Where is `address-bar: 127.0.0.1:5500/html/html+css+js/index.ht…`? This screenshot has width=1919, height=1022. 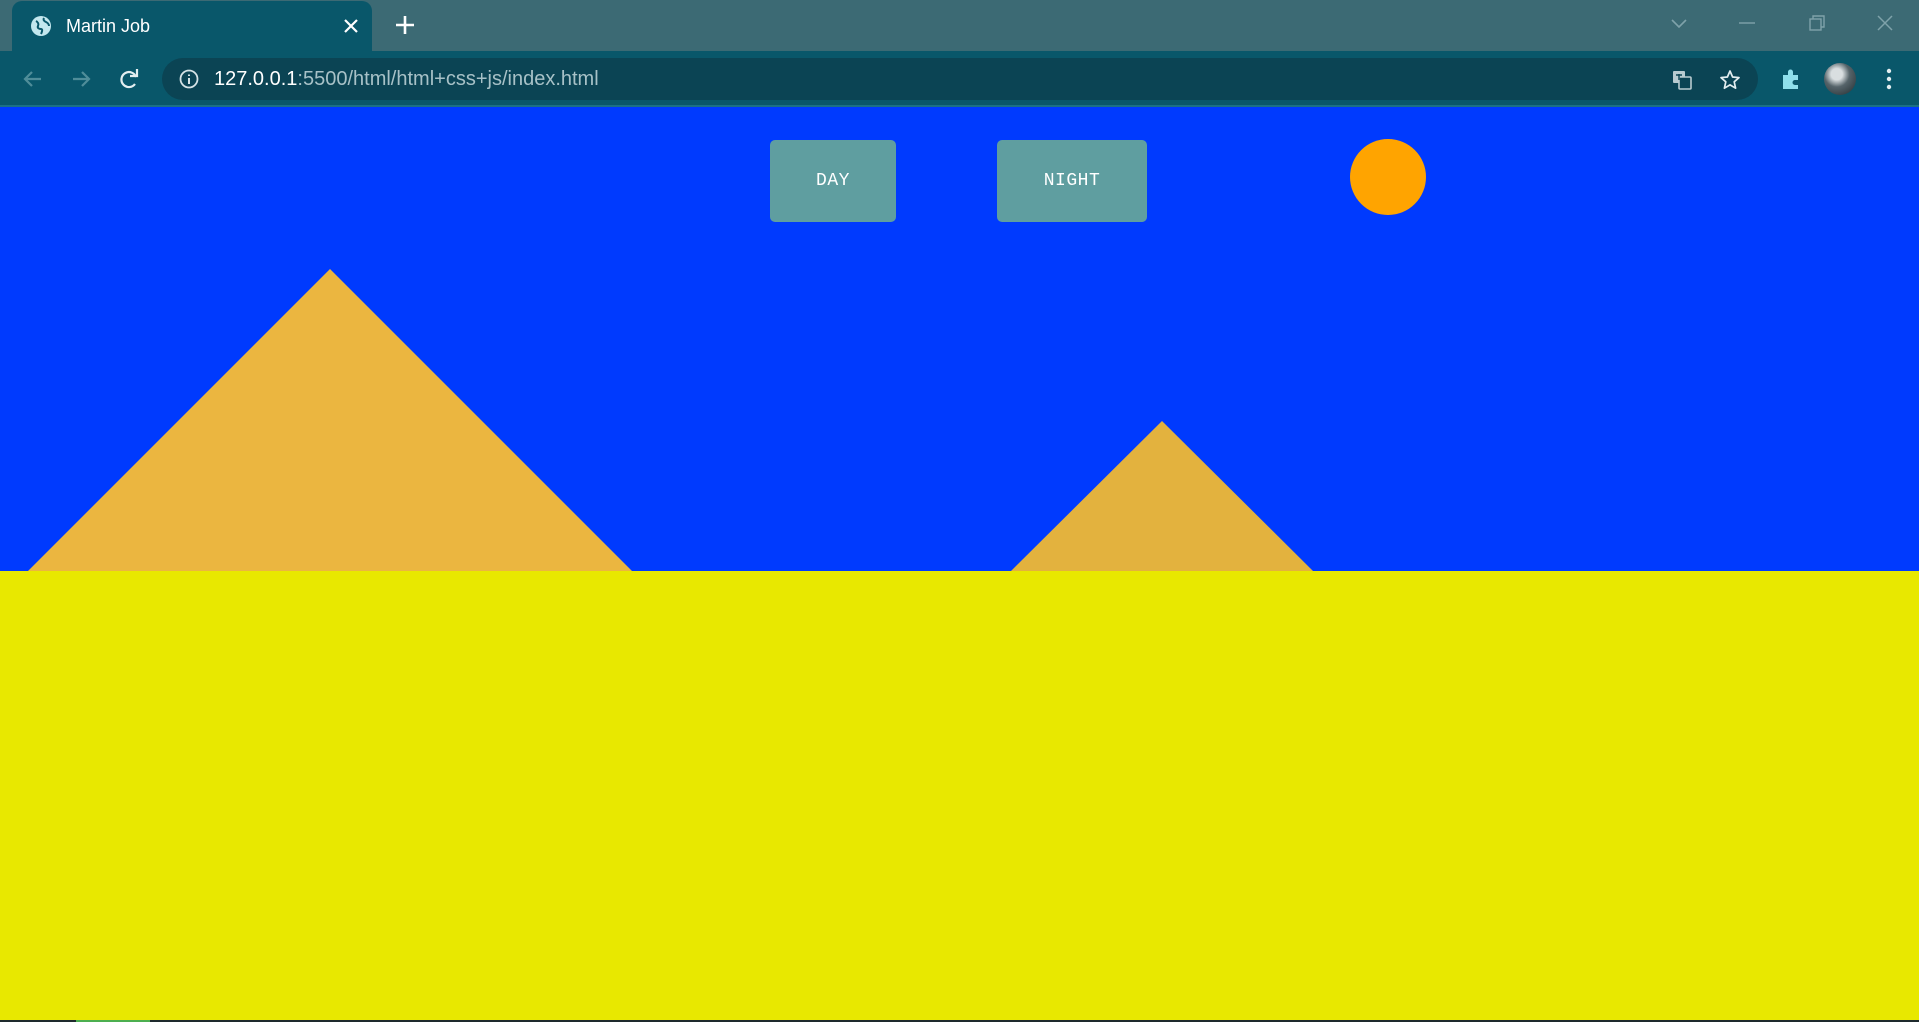 address-bar: 127.0.0.1:5500/html/html+css+js/index.ht… is located at coordinates (960, 79).